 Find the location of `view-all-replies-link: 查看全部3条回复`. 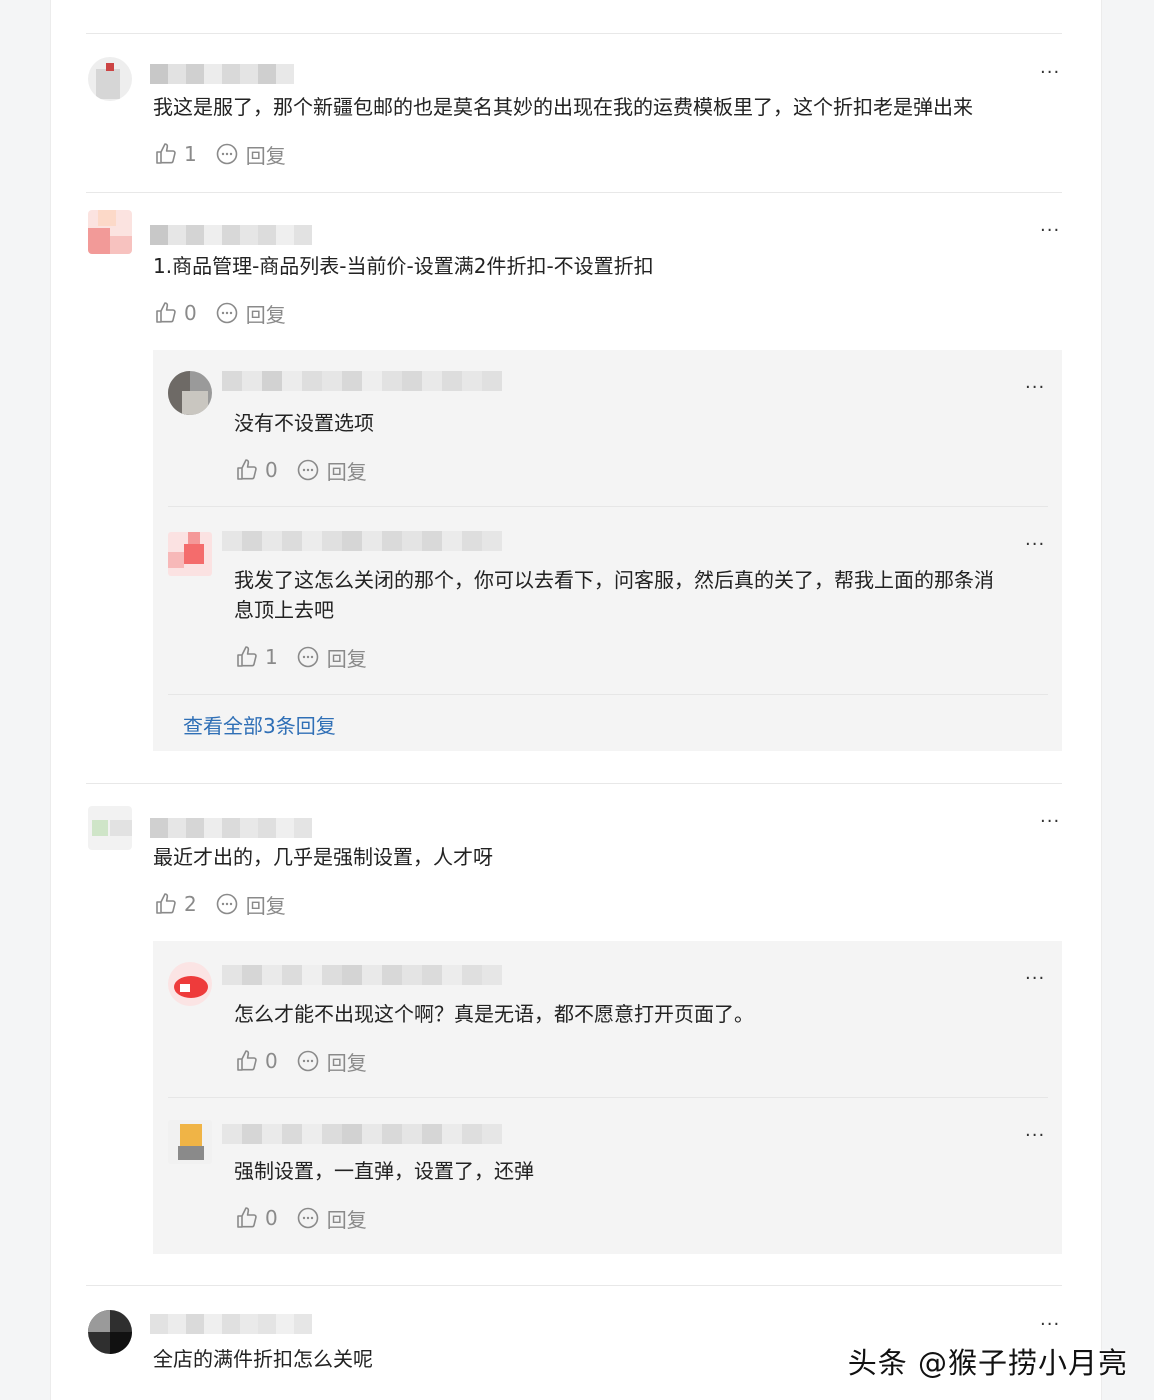

view-all-replies-link: 查看全部3条回复 is located at coordinates (259, 724).